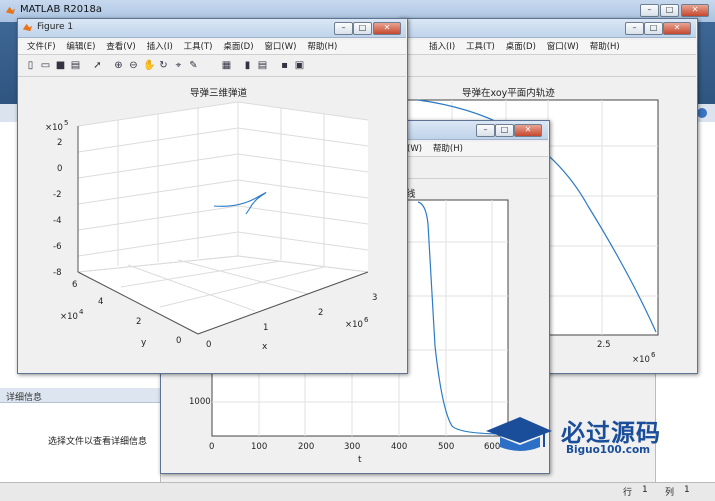 The image size is (715, 501). What do you see at coordinates (611, 433) in the screenshot?
I see `watermark-chinese-text: 必过源码` at bounding box center [611, 433].